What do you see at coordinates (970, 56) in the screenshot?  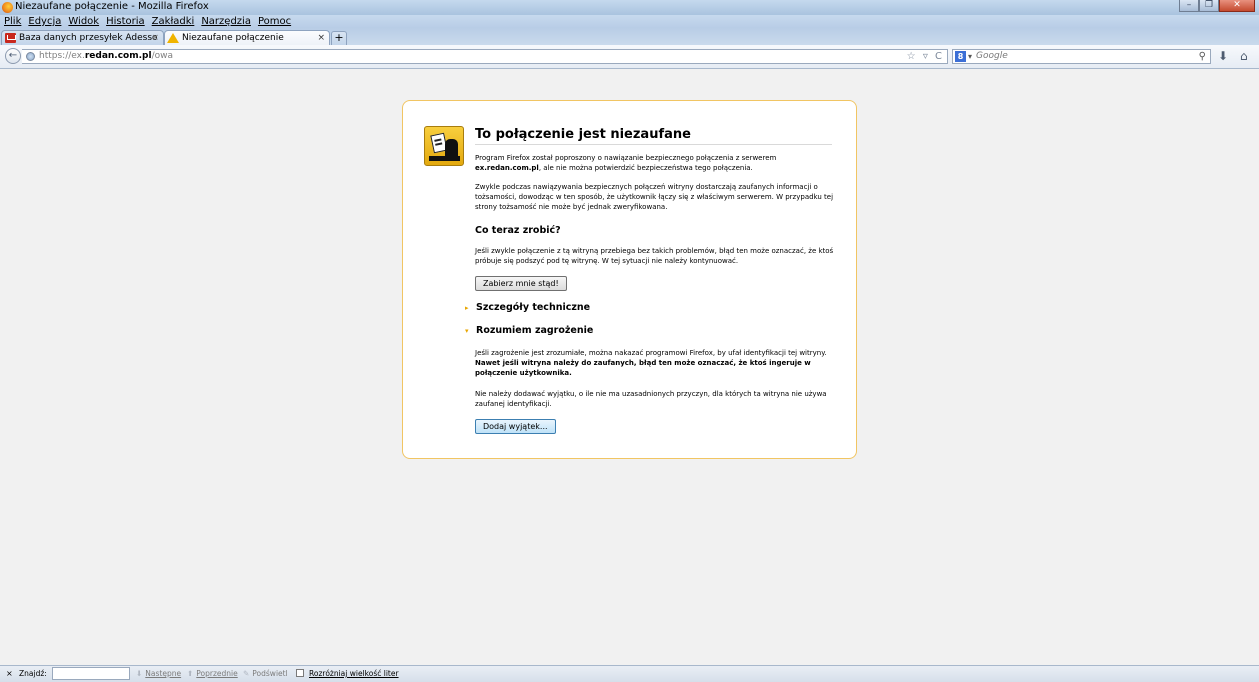 I see `chevron-down-icon: ▾` at bounding box center [970, 56].